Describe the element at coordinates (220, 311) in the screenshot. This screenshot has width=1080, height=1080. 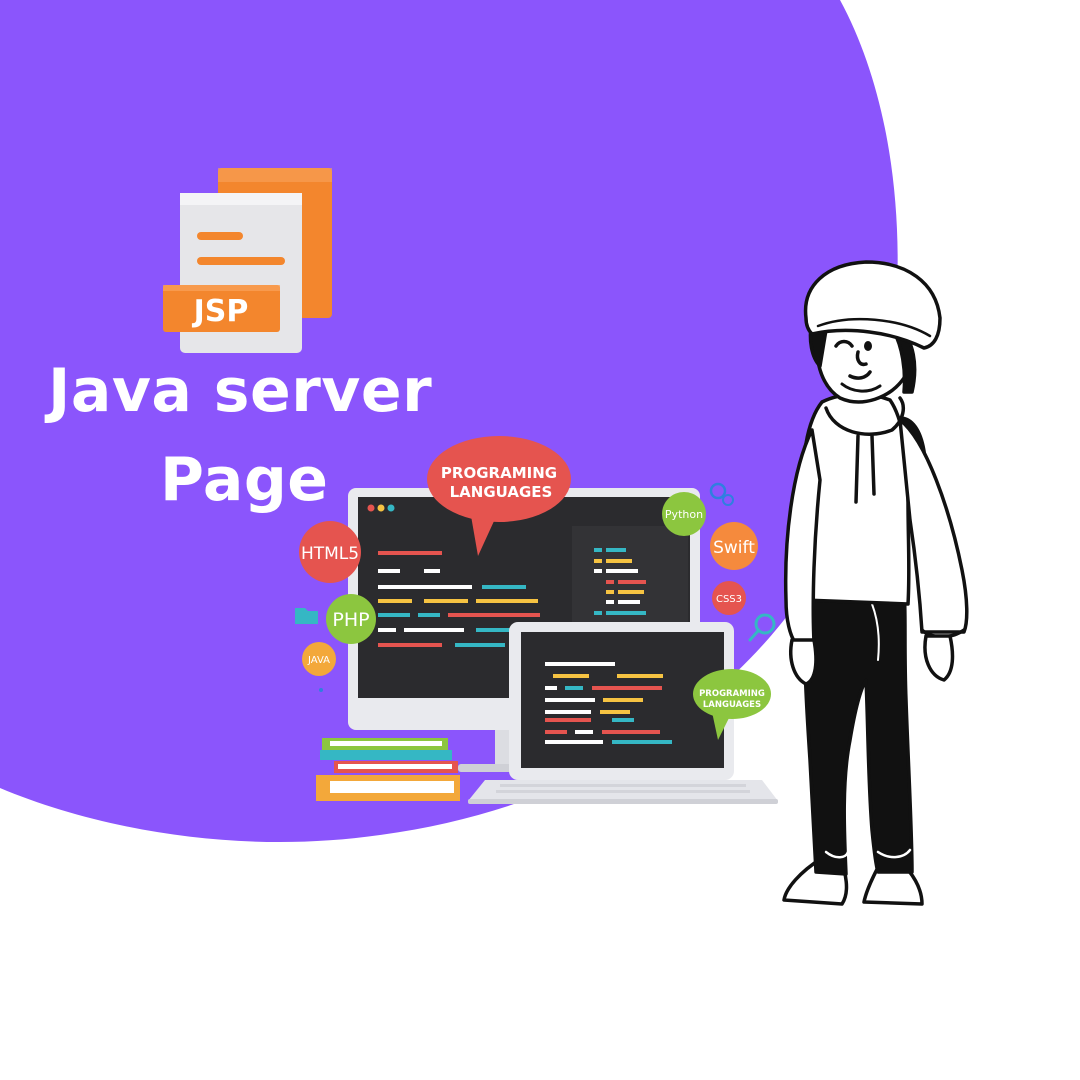
I see `jsp-badge-text: JSP` at that location.